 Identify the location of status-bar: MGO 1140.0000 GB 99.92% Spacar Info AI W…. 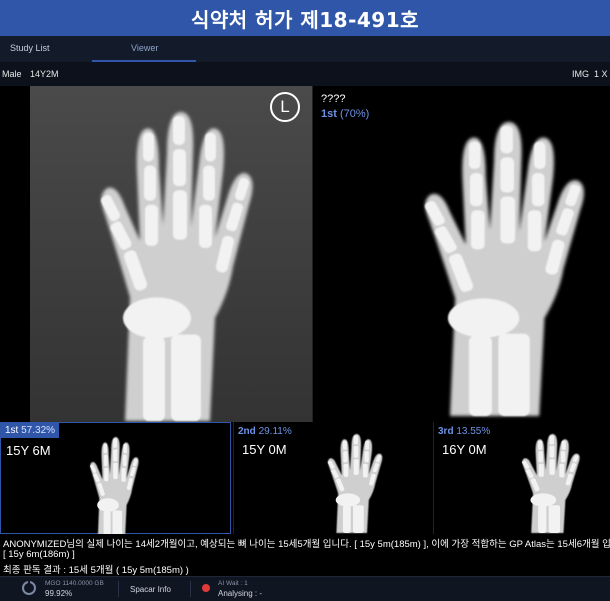
(305, 588).